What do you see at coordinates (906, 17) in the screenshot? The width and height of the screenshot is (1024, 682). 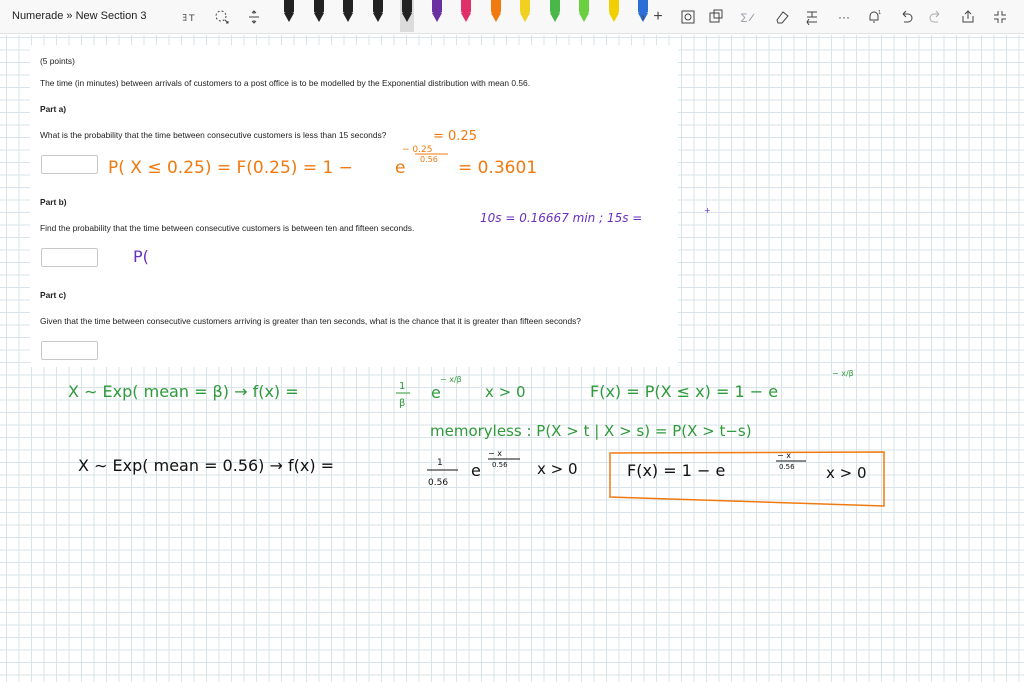 I see `undo-icon` at bounding box center [906, 17].